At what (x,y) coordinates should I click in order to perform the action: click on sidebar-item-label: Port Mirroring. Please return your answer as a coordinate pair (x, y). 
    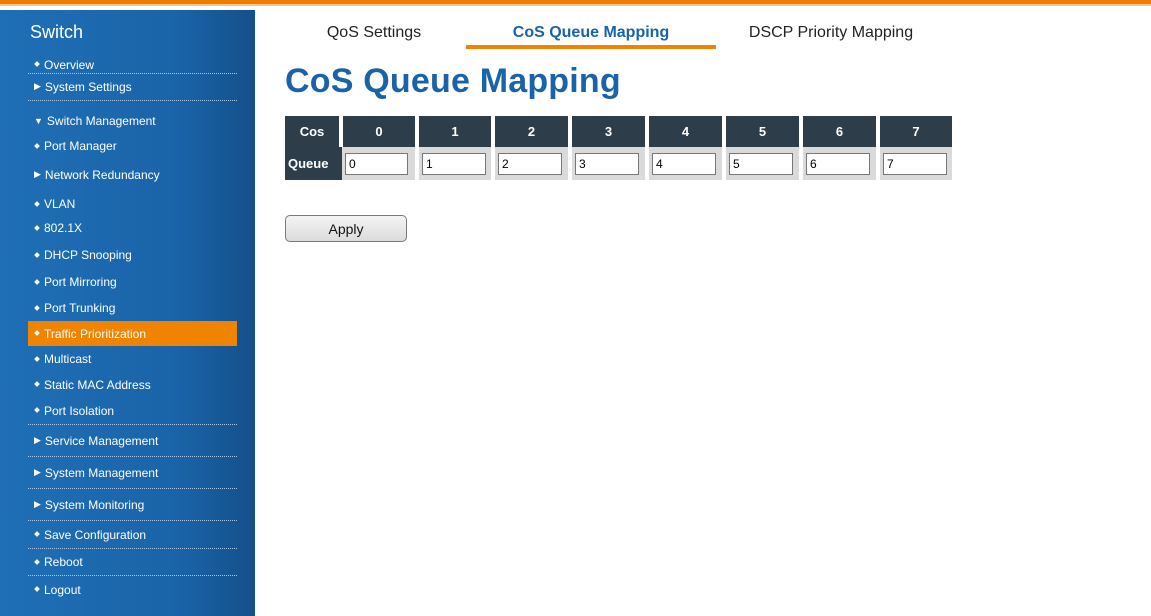
    Looking at the image, I should click on (80, 282).